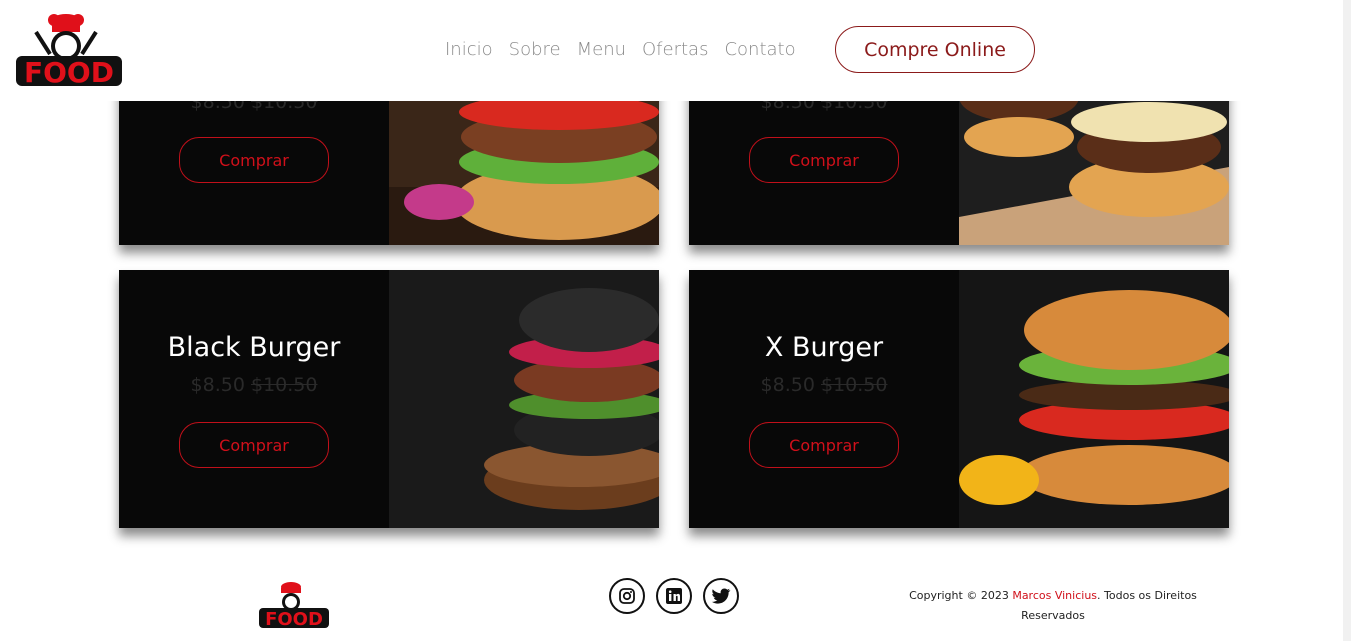  I want to click on card-info: X Burger $8.50 $10.50 Comprar, so click(824, 399).